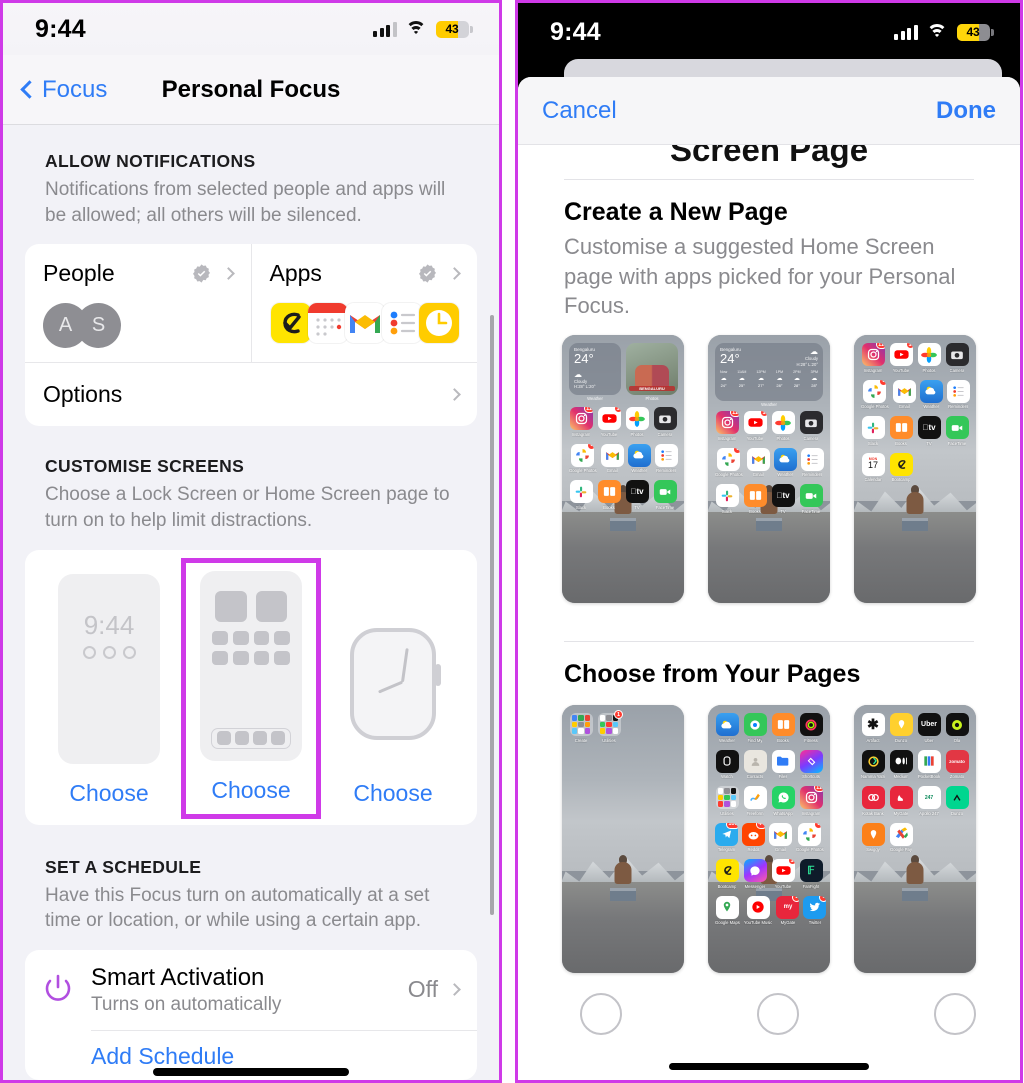 The width and height of the screenshot is (1024, 1083). What do you see at coordinates (251, 90) in the screenshot?
I see `left-nav-bar: Focus Personal Focus` at bounding box center [251, 90].